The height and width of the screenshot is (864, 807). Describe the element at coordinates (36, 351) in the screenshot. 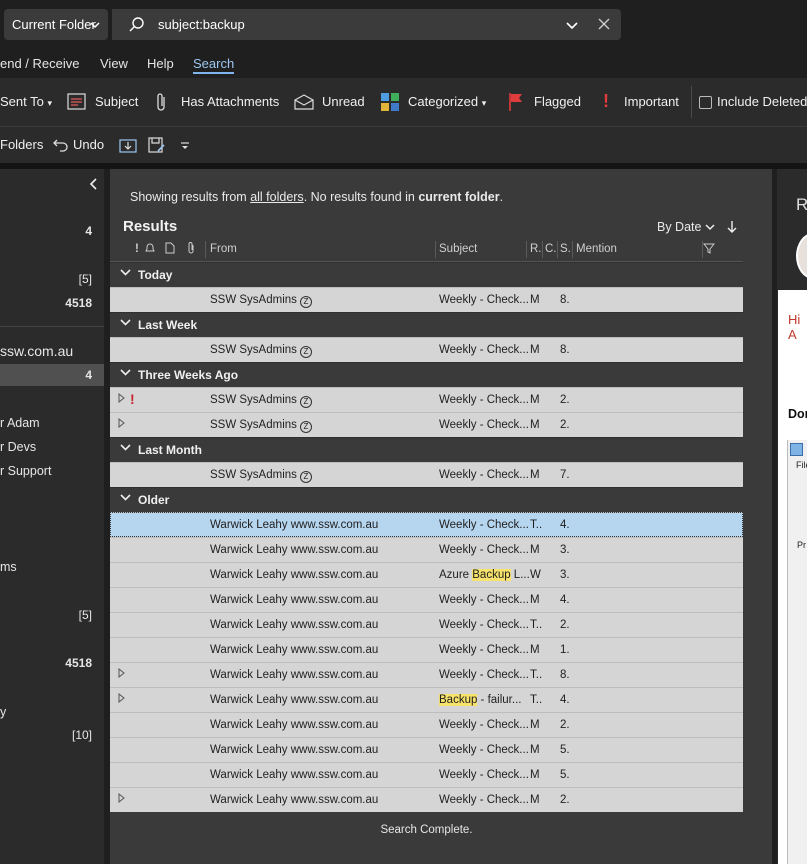

I see `account-name: ssw.com.au` at that location.